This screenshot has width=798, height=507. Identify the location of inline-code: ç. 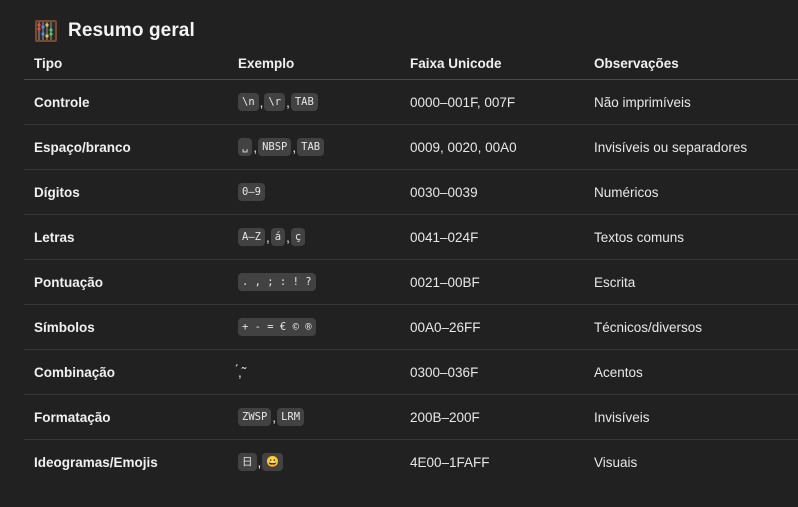
(298, 237).